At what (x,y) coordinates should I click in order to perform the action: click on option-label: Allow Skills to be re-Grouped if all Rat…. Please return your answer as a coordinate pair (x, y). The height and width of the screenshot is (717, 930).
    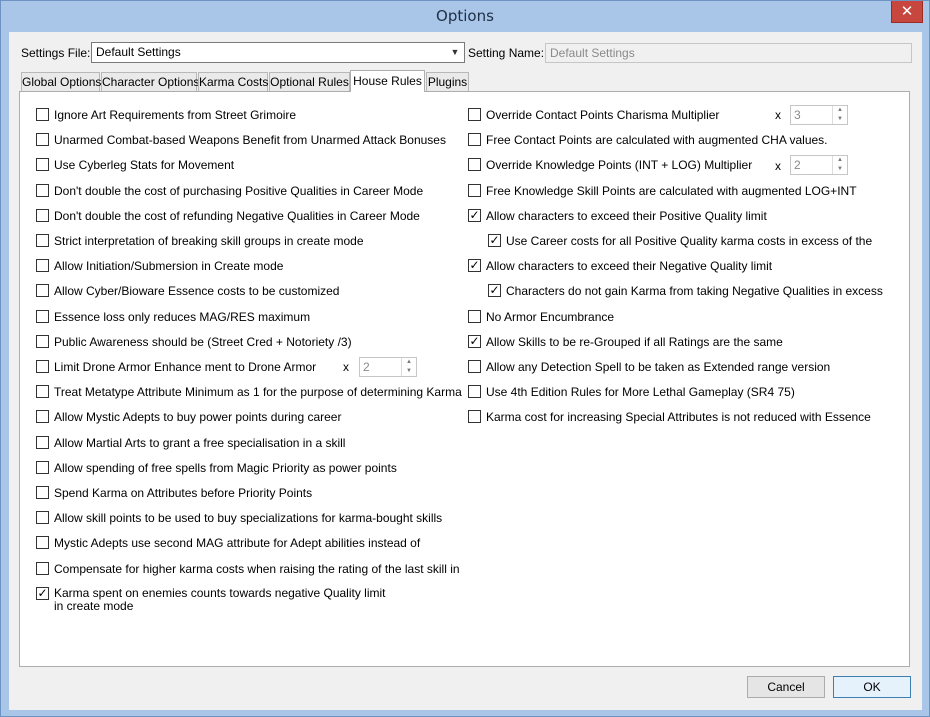
    Looking at the image, I should click on (634, 341).